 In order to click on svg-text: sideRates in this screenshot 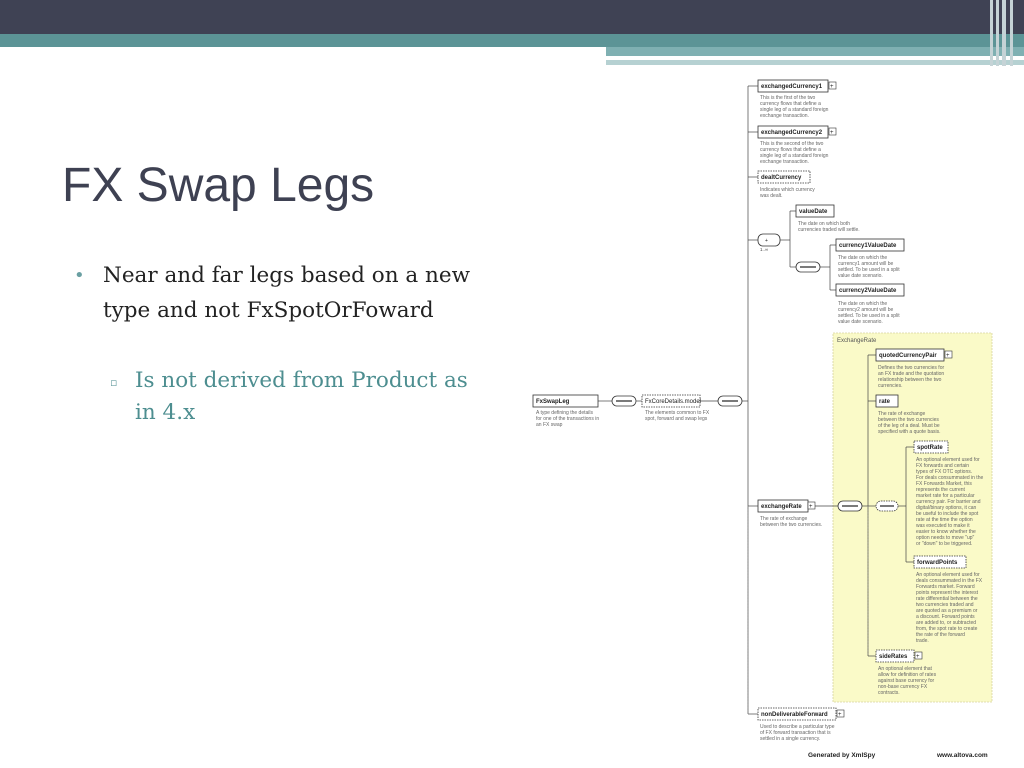, I will do `click(893, 657)`.